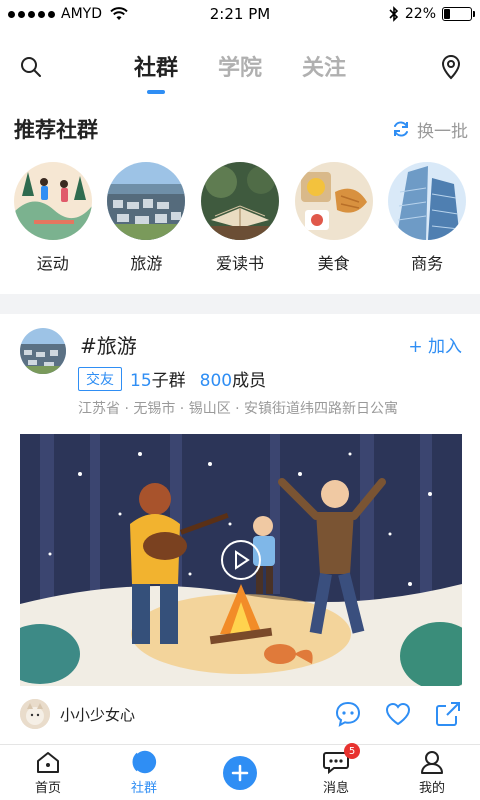 This screenshot has height=800, width=480. I want to click on recommend-list: 运动 旅游 爱读书 美食 商务, so click(240, 218).